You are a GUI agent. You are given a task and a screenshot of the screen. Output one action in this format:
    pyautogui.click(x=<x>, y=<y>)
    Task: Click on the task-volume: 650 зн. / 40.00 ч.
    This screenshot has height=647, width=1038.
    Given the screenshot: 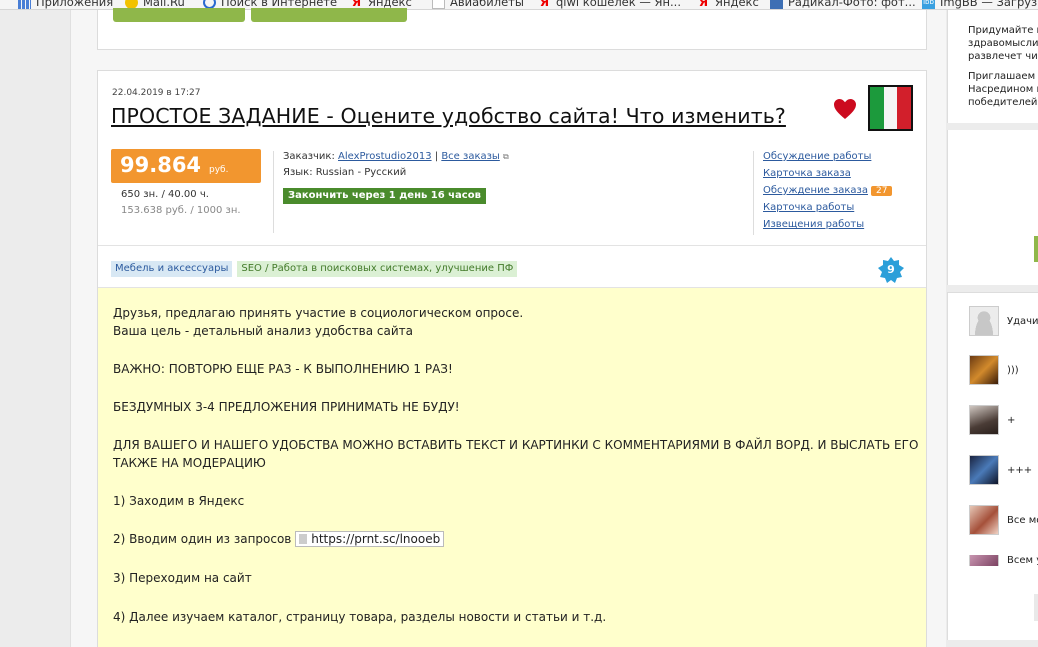 What is the action you would take?
    pyautogui.click(x=165, y=194)
    